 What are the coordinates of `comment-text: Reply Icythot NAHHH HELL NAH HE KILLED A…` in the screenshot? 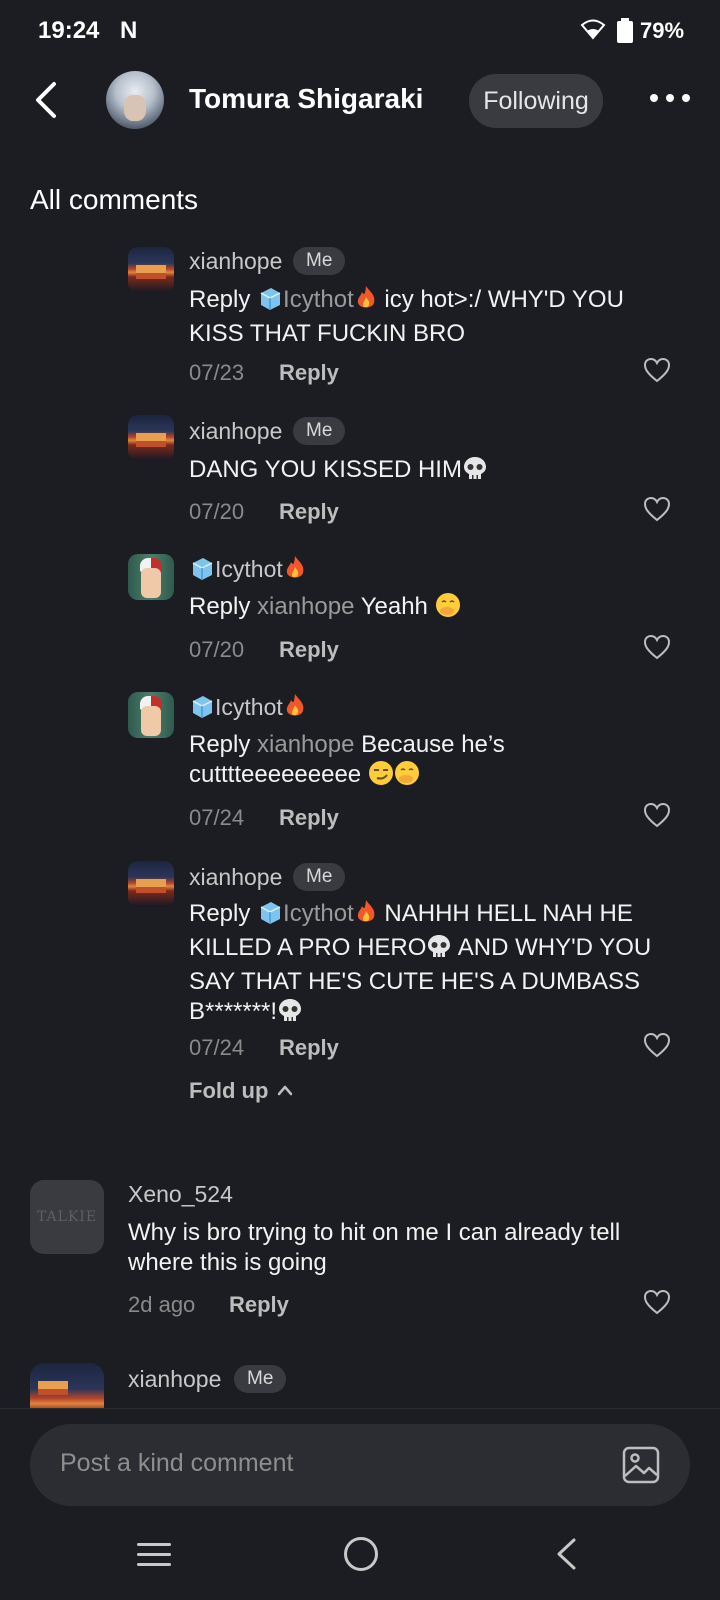 It's located at (439, 965).